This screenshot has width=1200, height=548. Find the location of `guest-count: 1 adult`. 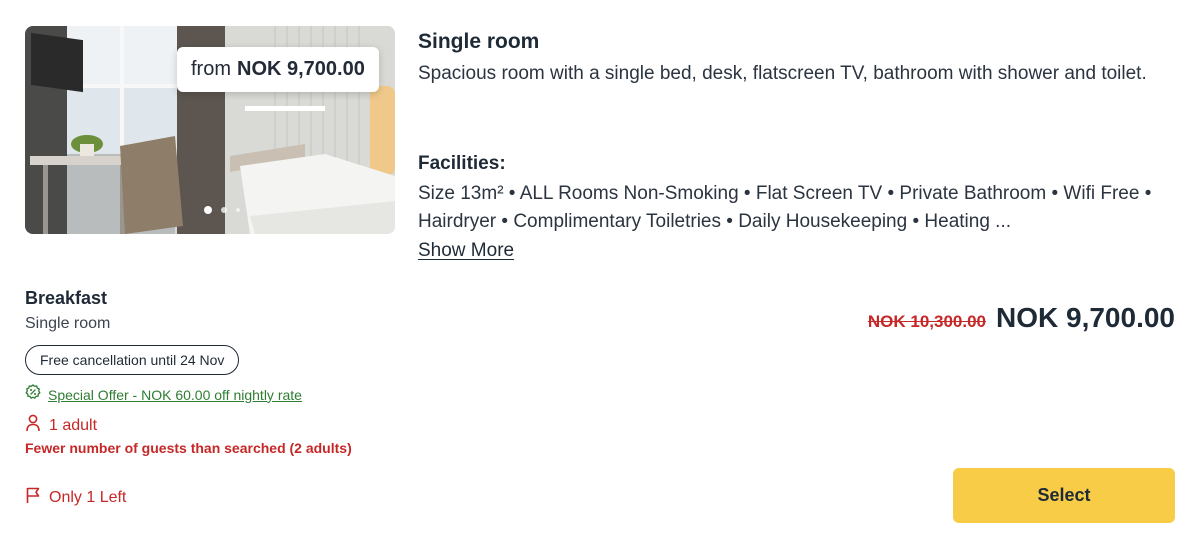

guest-count: 1 adult is located at coordinates (61, 425).